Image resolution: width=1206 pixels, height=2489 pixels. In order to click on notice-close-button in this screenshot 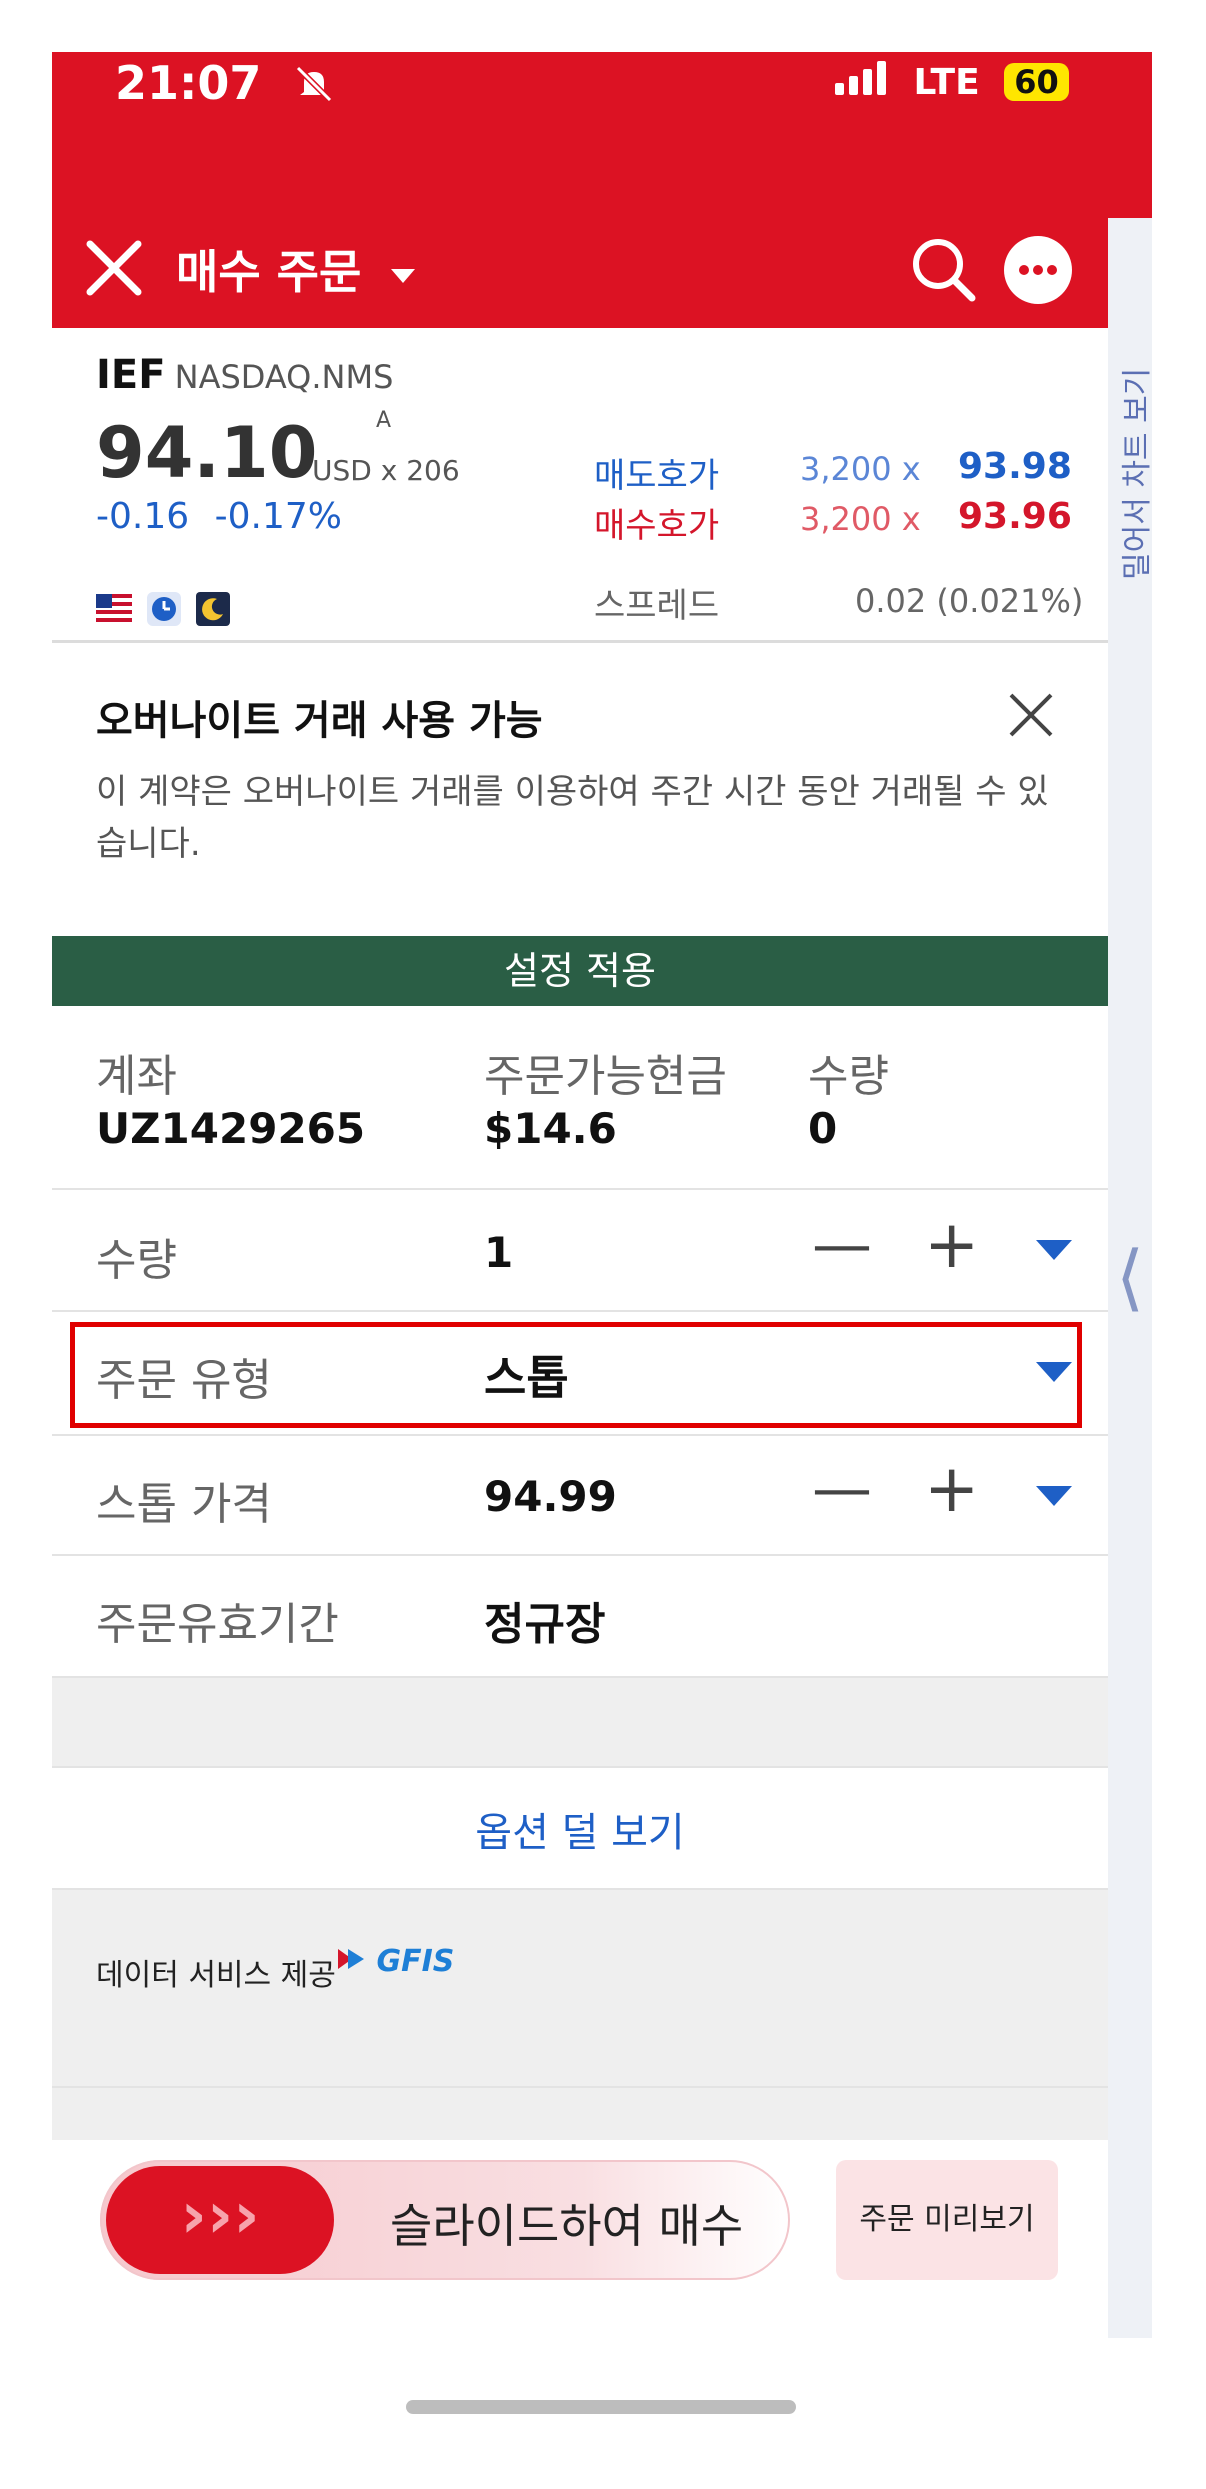, I will do `click(1031, 717)`.